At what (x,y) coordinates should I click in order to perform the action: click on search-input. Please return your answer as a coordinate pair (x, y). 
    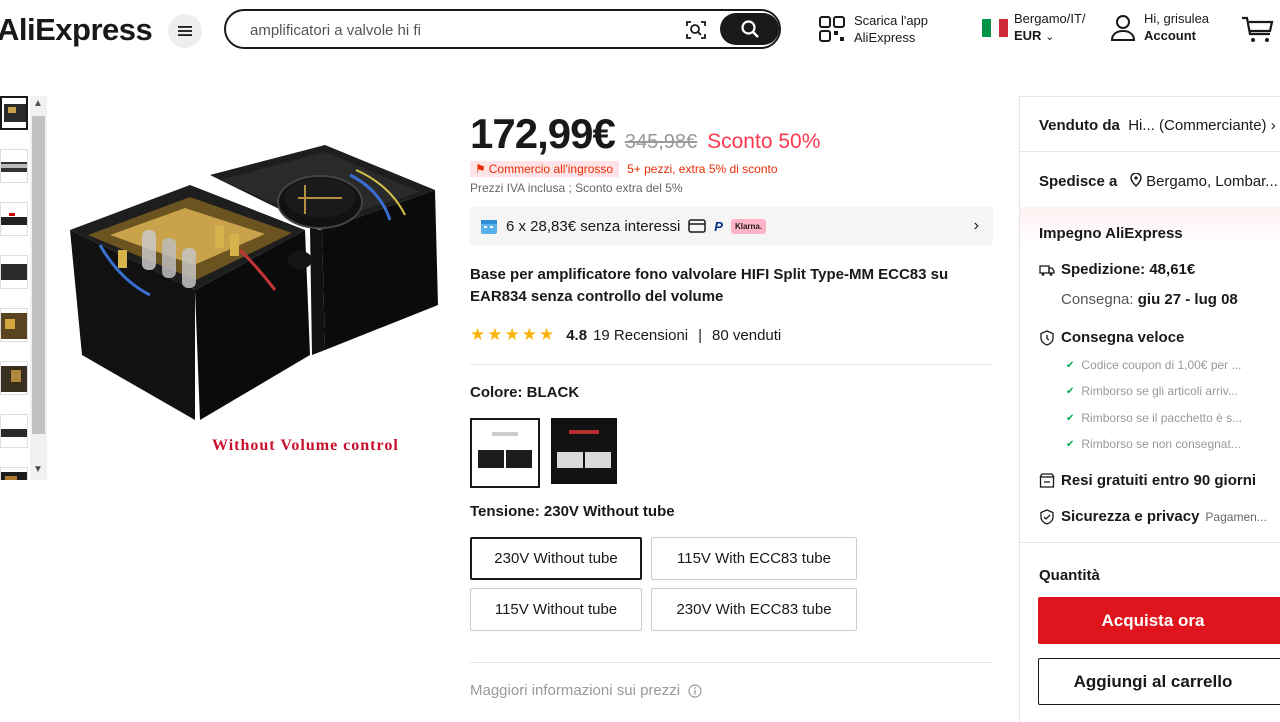
    Looking at the image, I should click on (460, 30).